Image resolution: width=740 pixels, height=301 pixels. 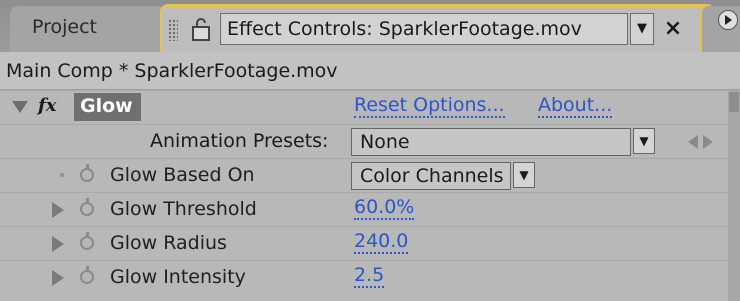 I want to click on animation-presets-value: None, so click(x=385, y=142).